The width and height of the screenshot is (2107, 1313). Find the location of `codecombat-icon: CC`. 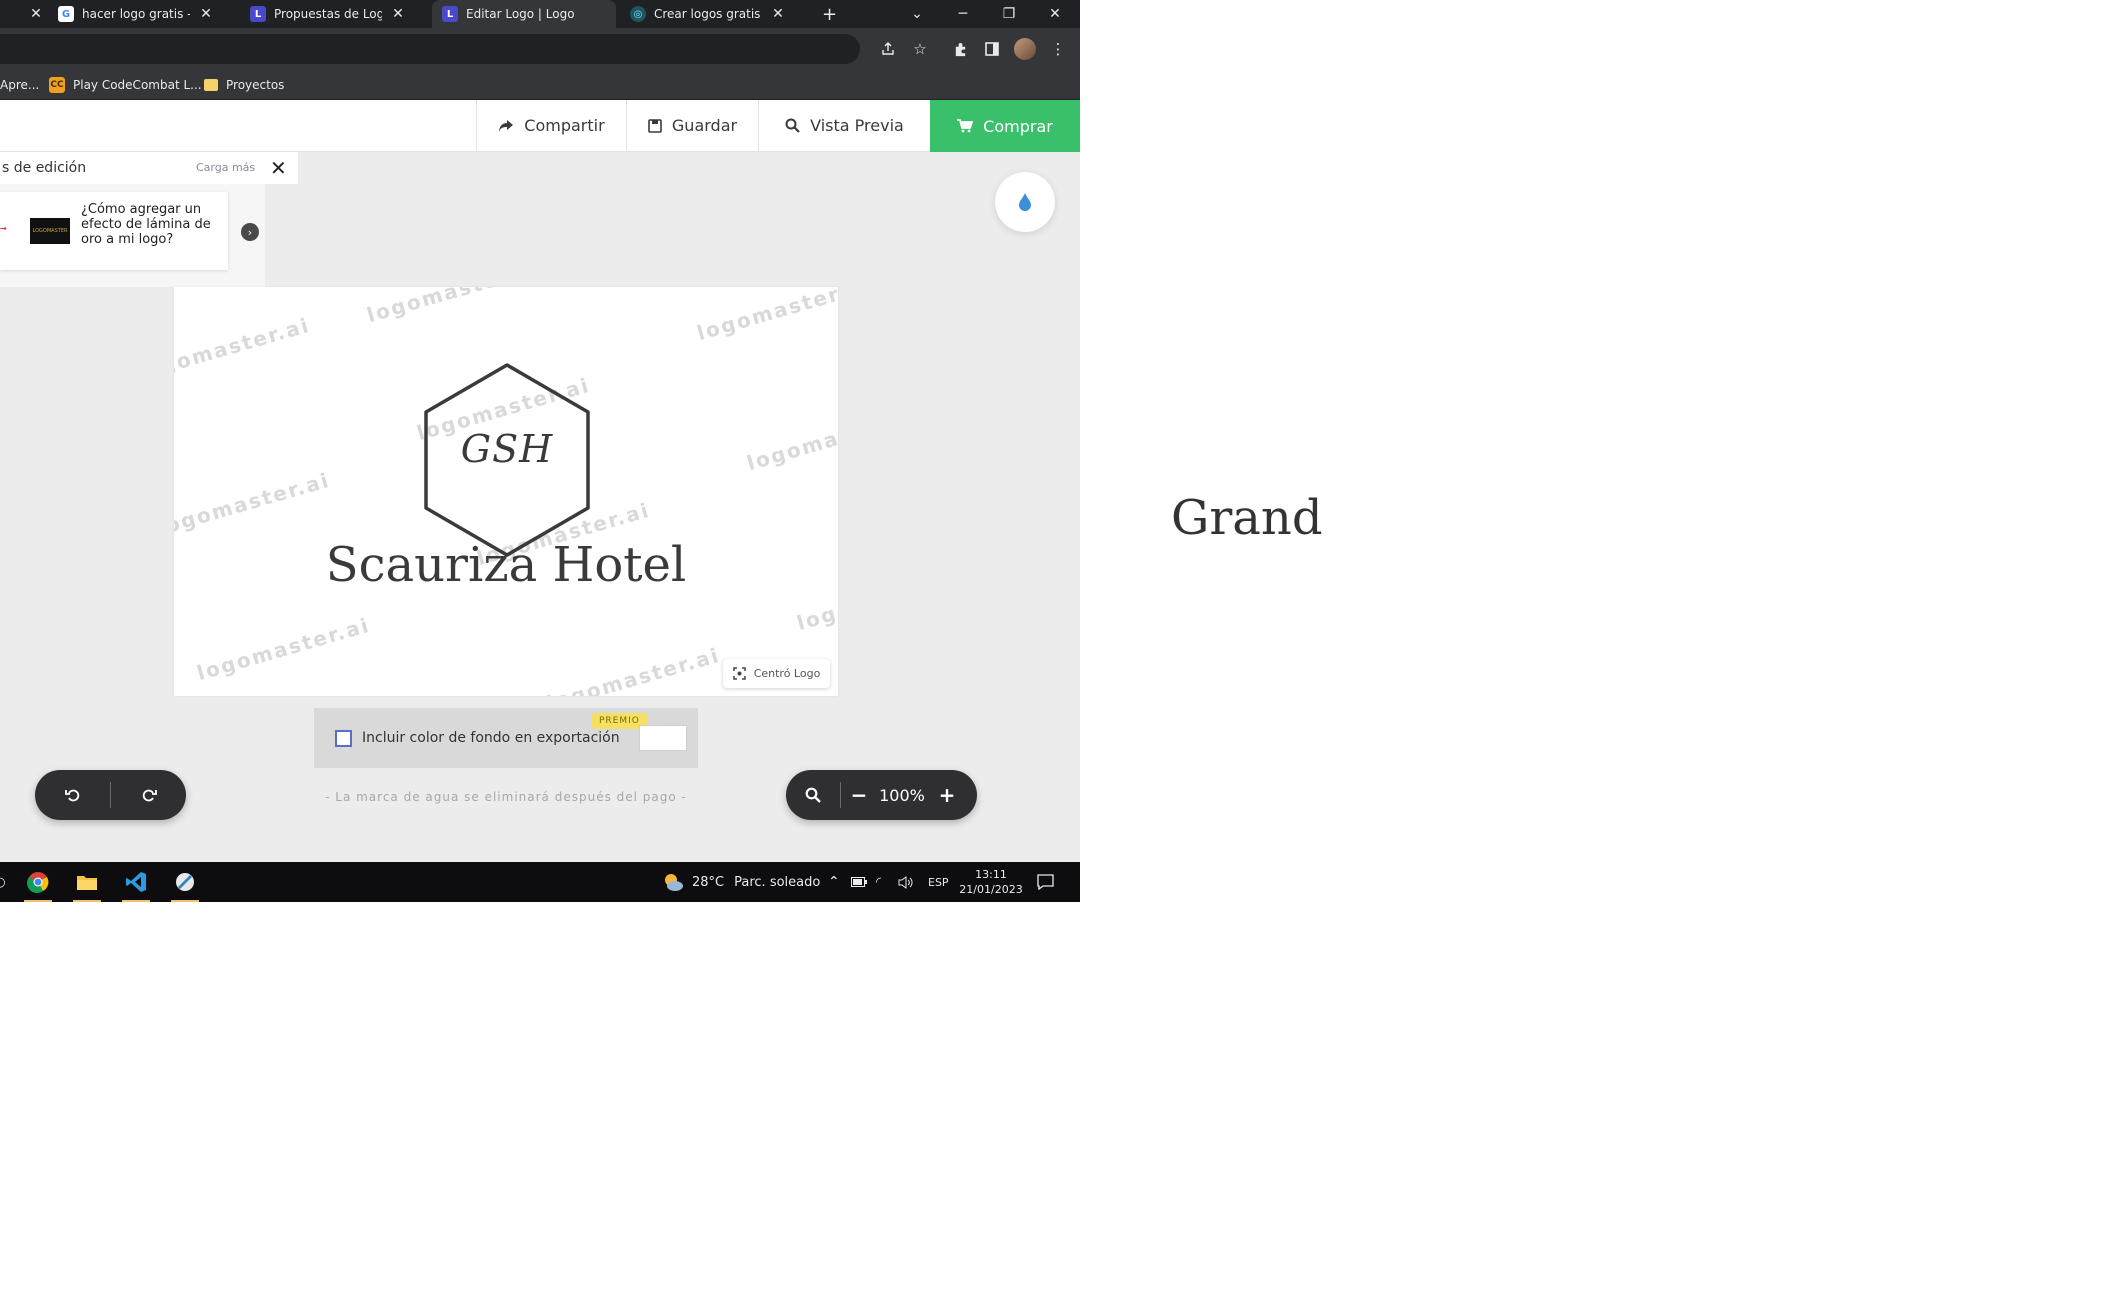

codecombat-icon: CC is located at coordinates (57, 85).